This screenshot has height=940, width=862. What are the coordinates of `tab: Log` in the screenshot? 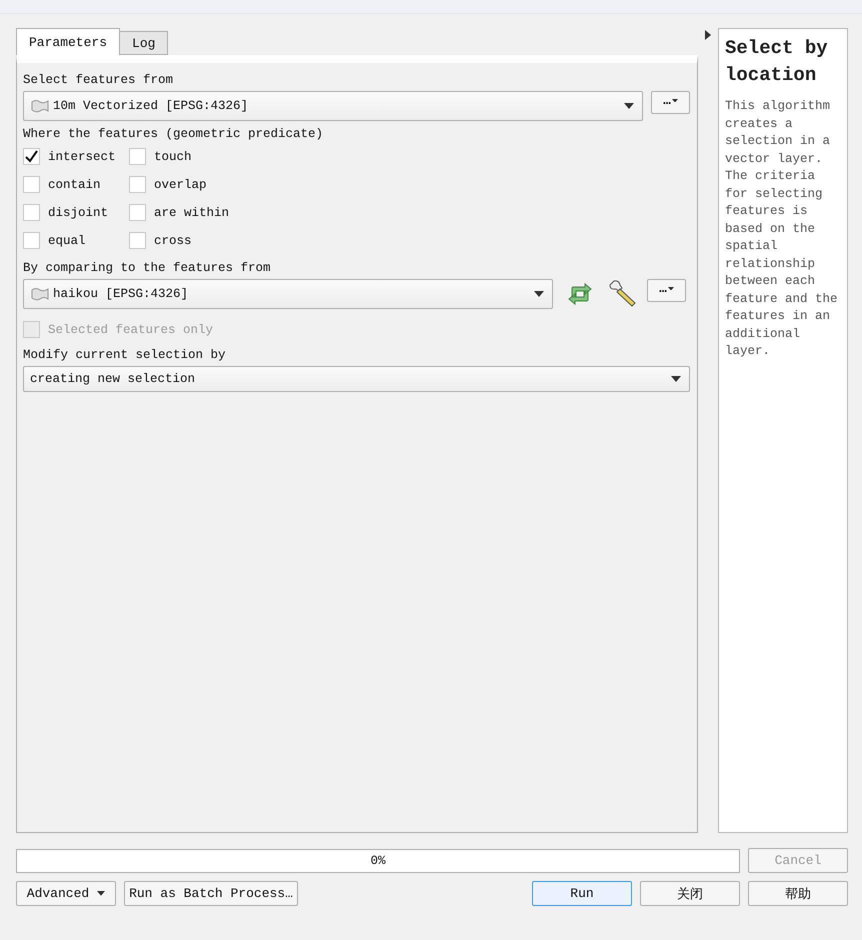 It's located at (143, 43).